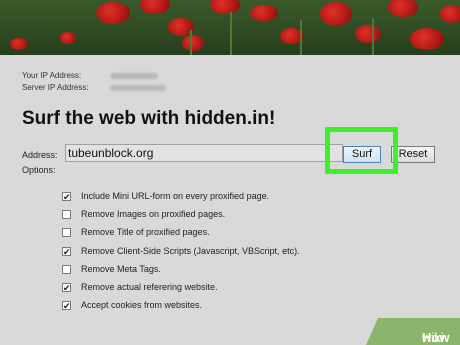 This screenshot has height=345, width=460. I want to click on wikihow-watermark: wiki How, so click(413, 331).